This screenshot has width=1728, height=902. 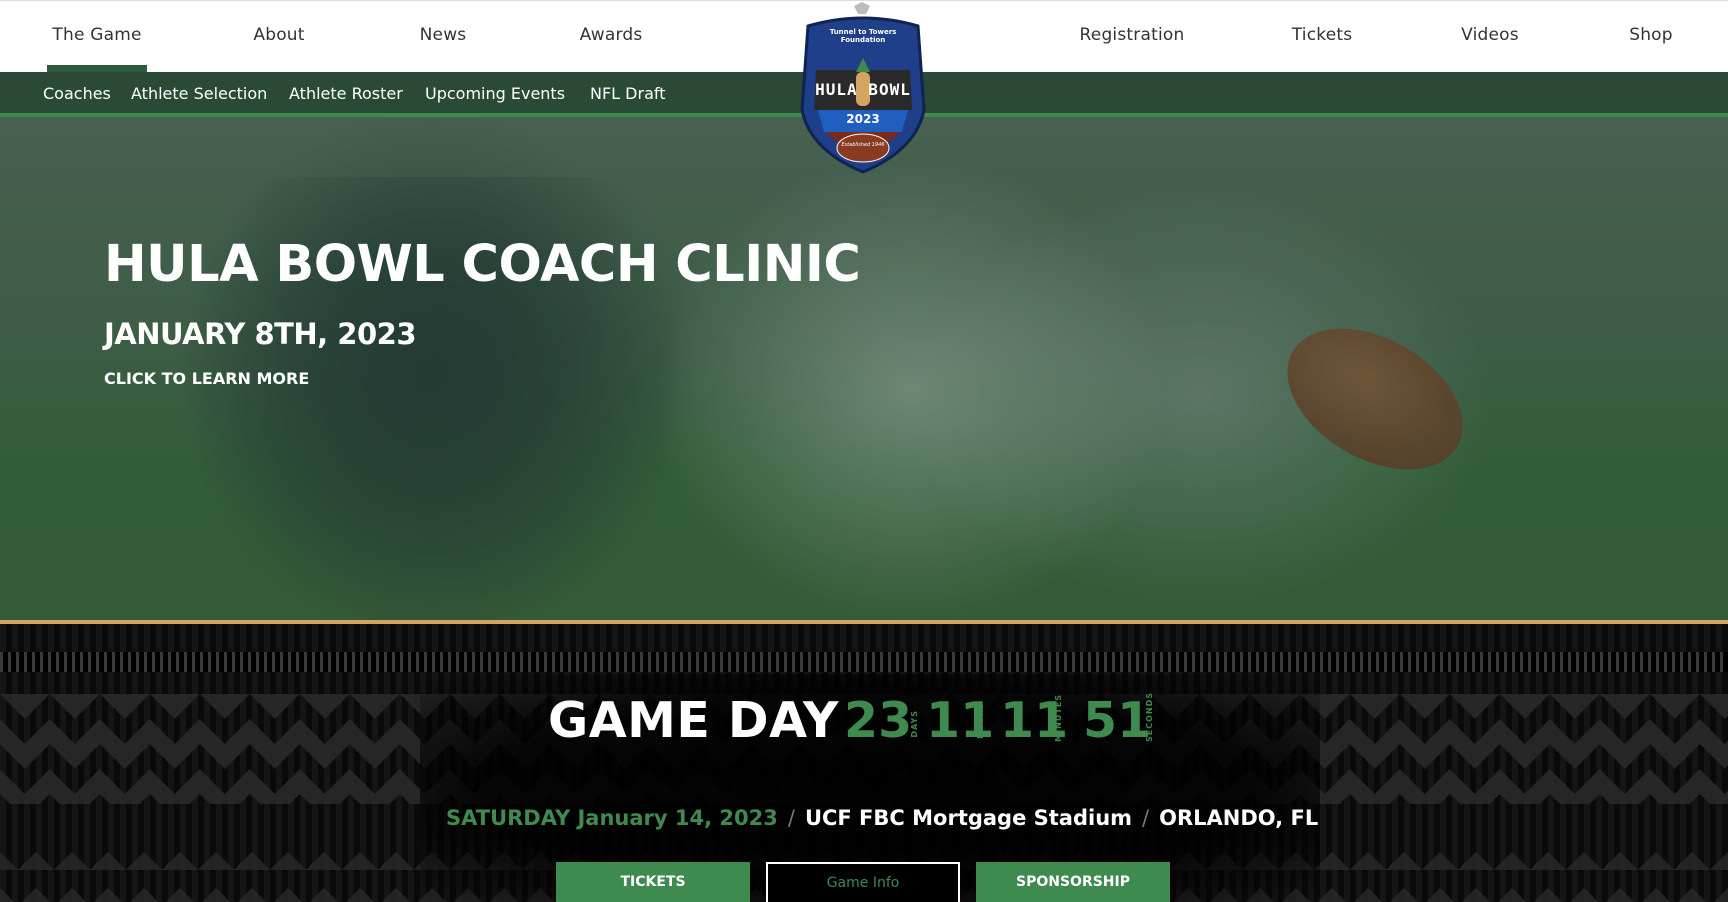 What do you see at coordinates (96, 35) in the screenshot?
I see `nav-the-game: The Game` at bounding box center [96, 35].